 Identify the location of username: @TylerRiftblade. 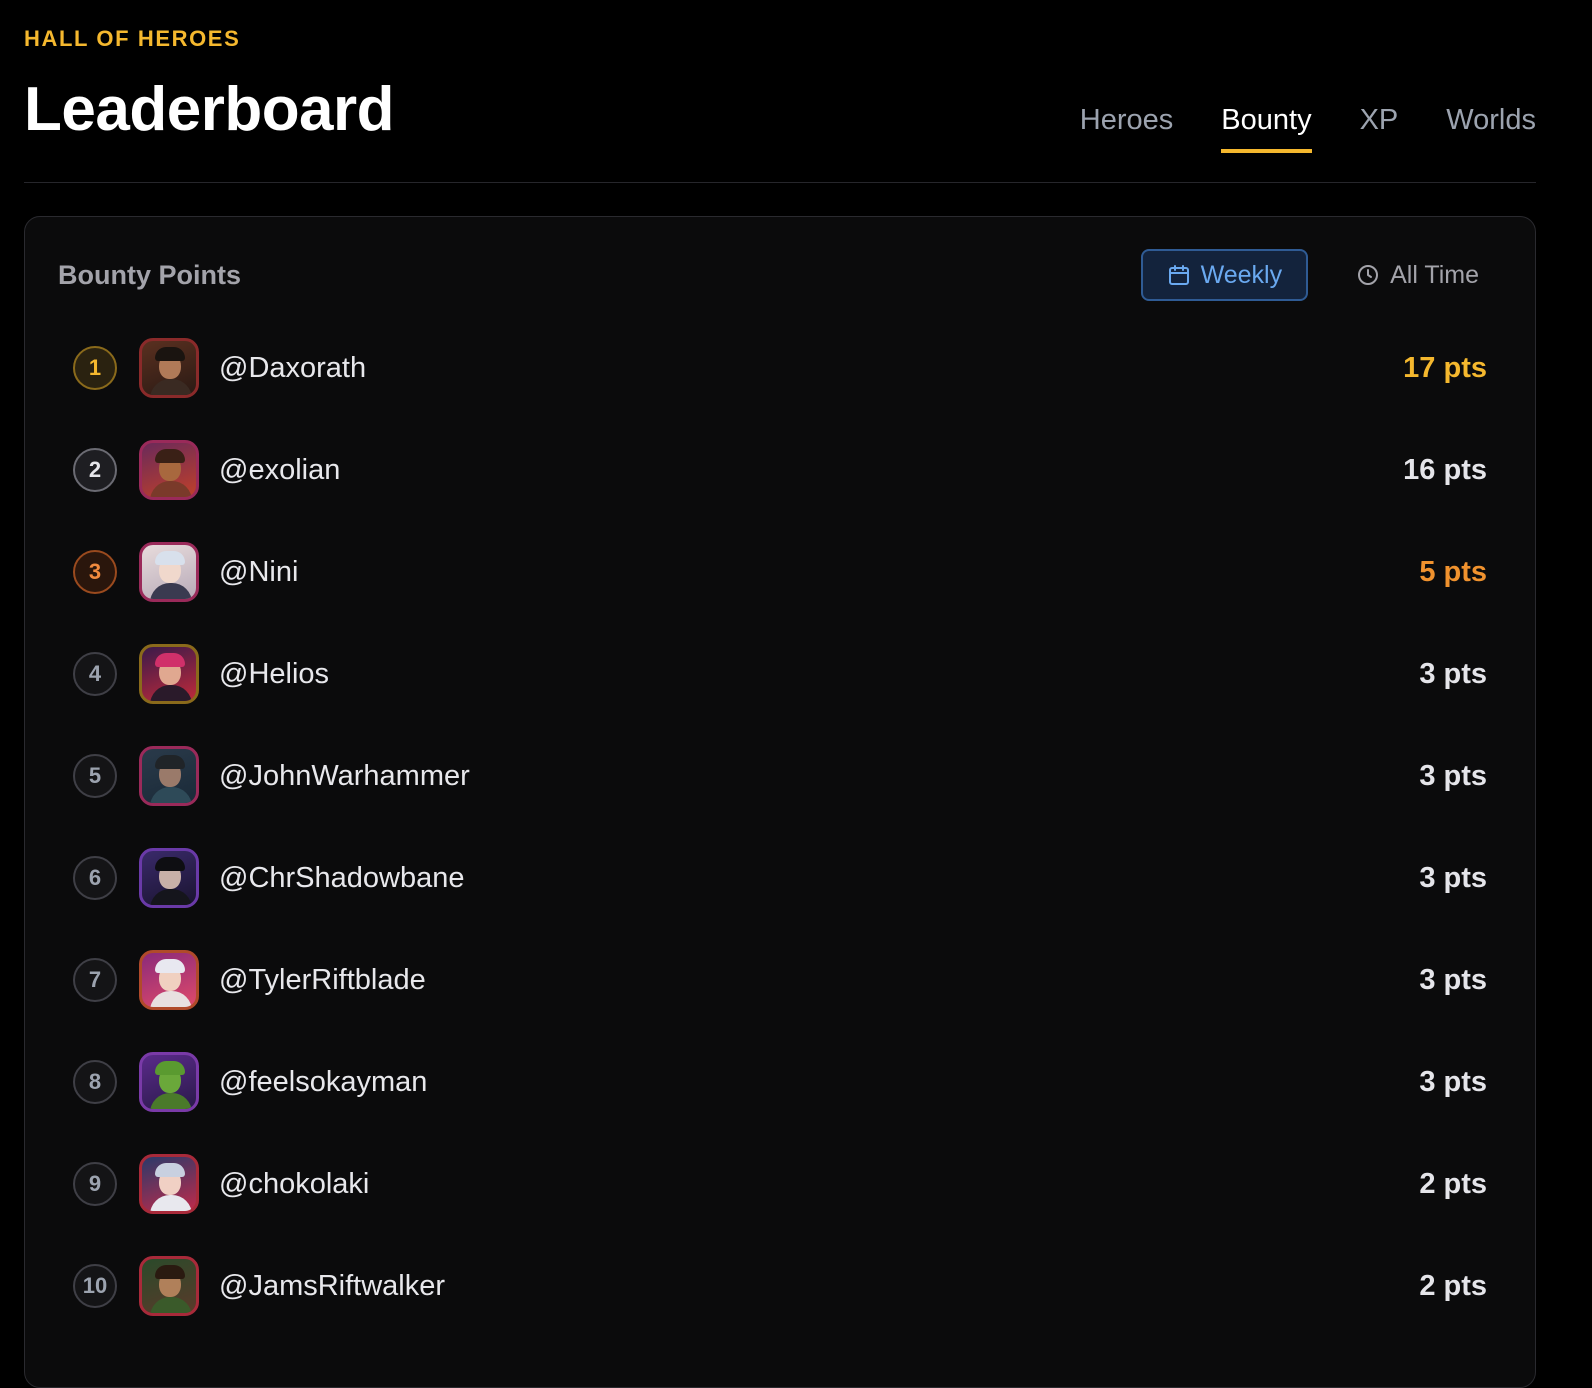
(322, 980).